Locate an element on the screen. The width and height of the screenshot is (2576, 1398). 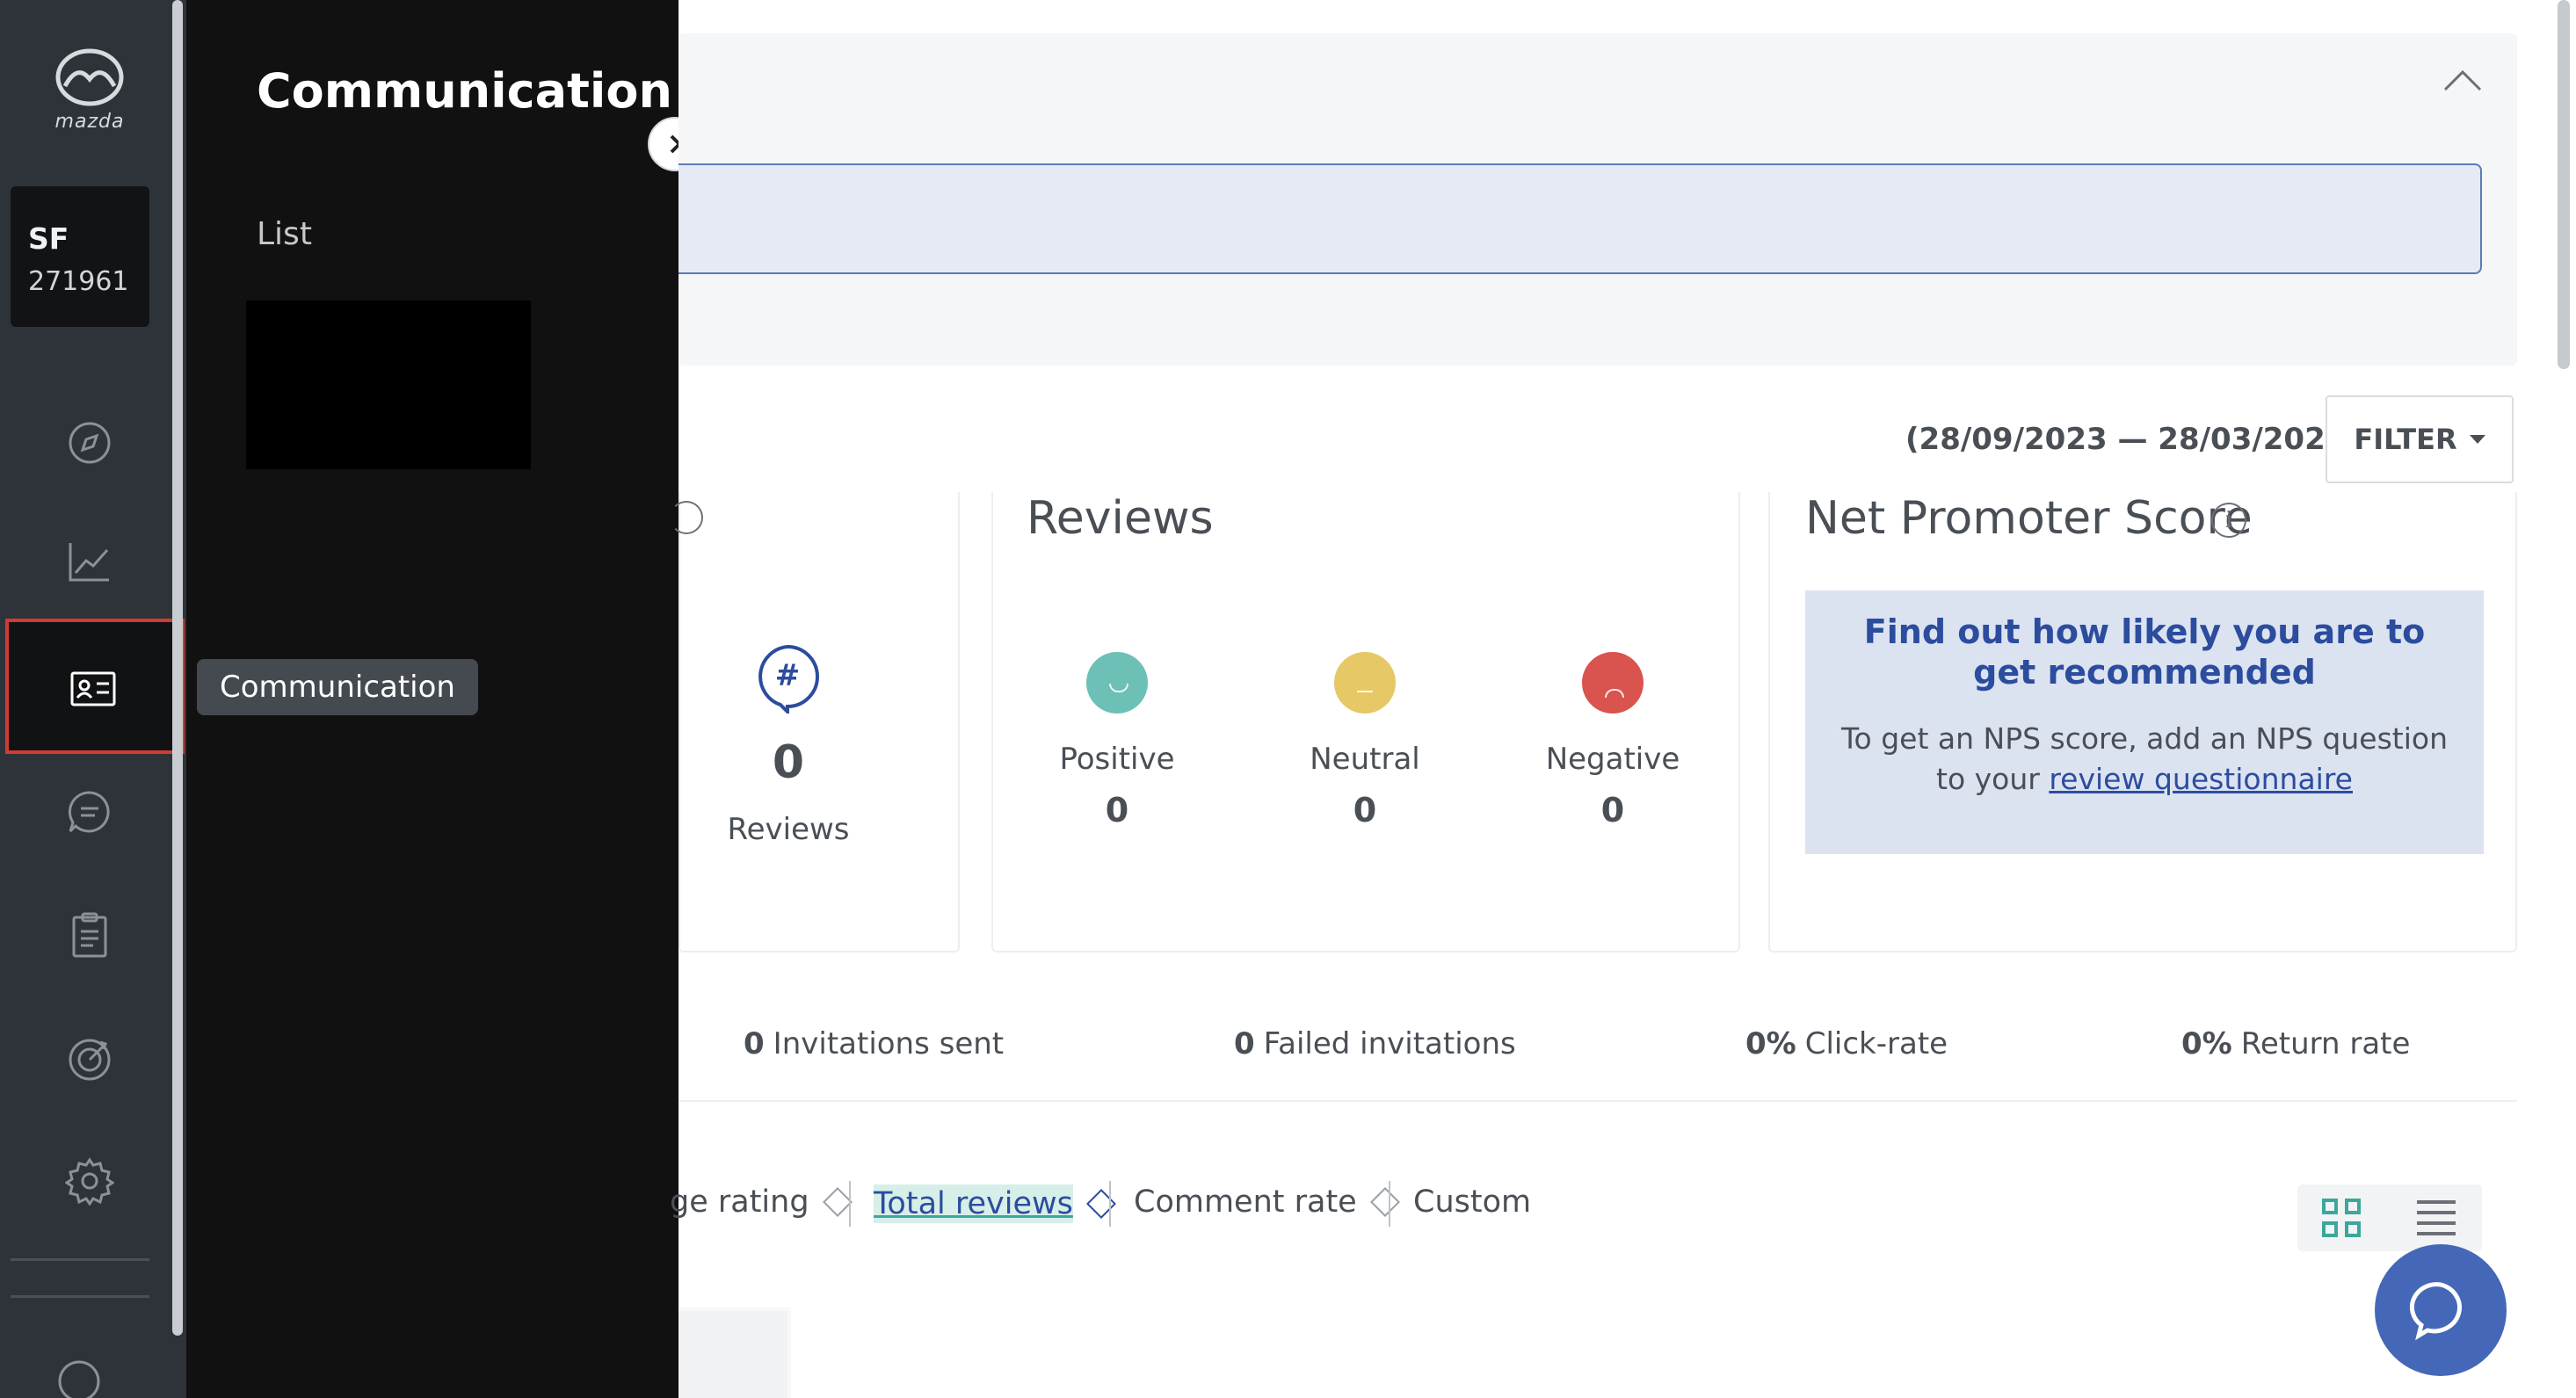
sentiment-negative: Negative 0 is located at coordinates (1613, 740).